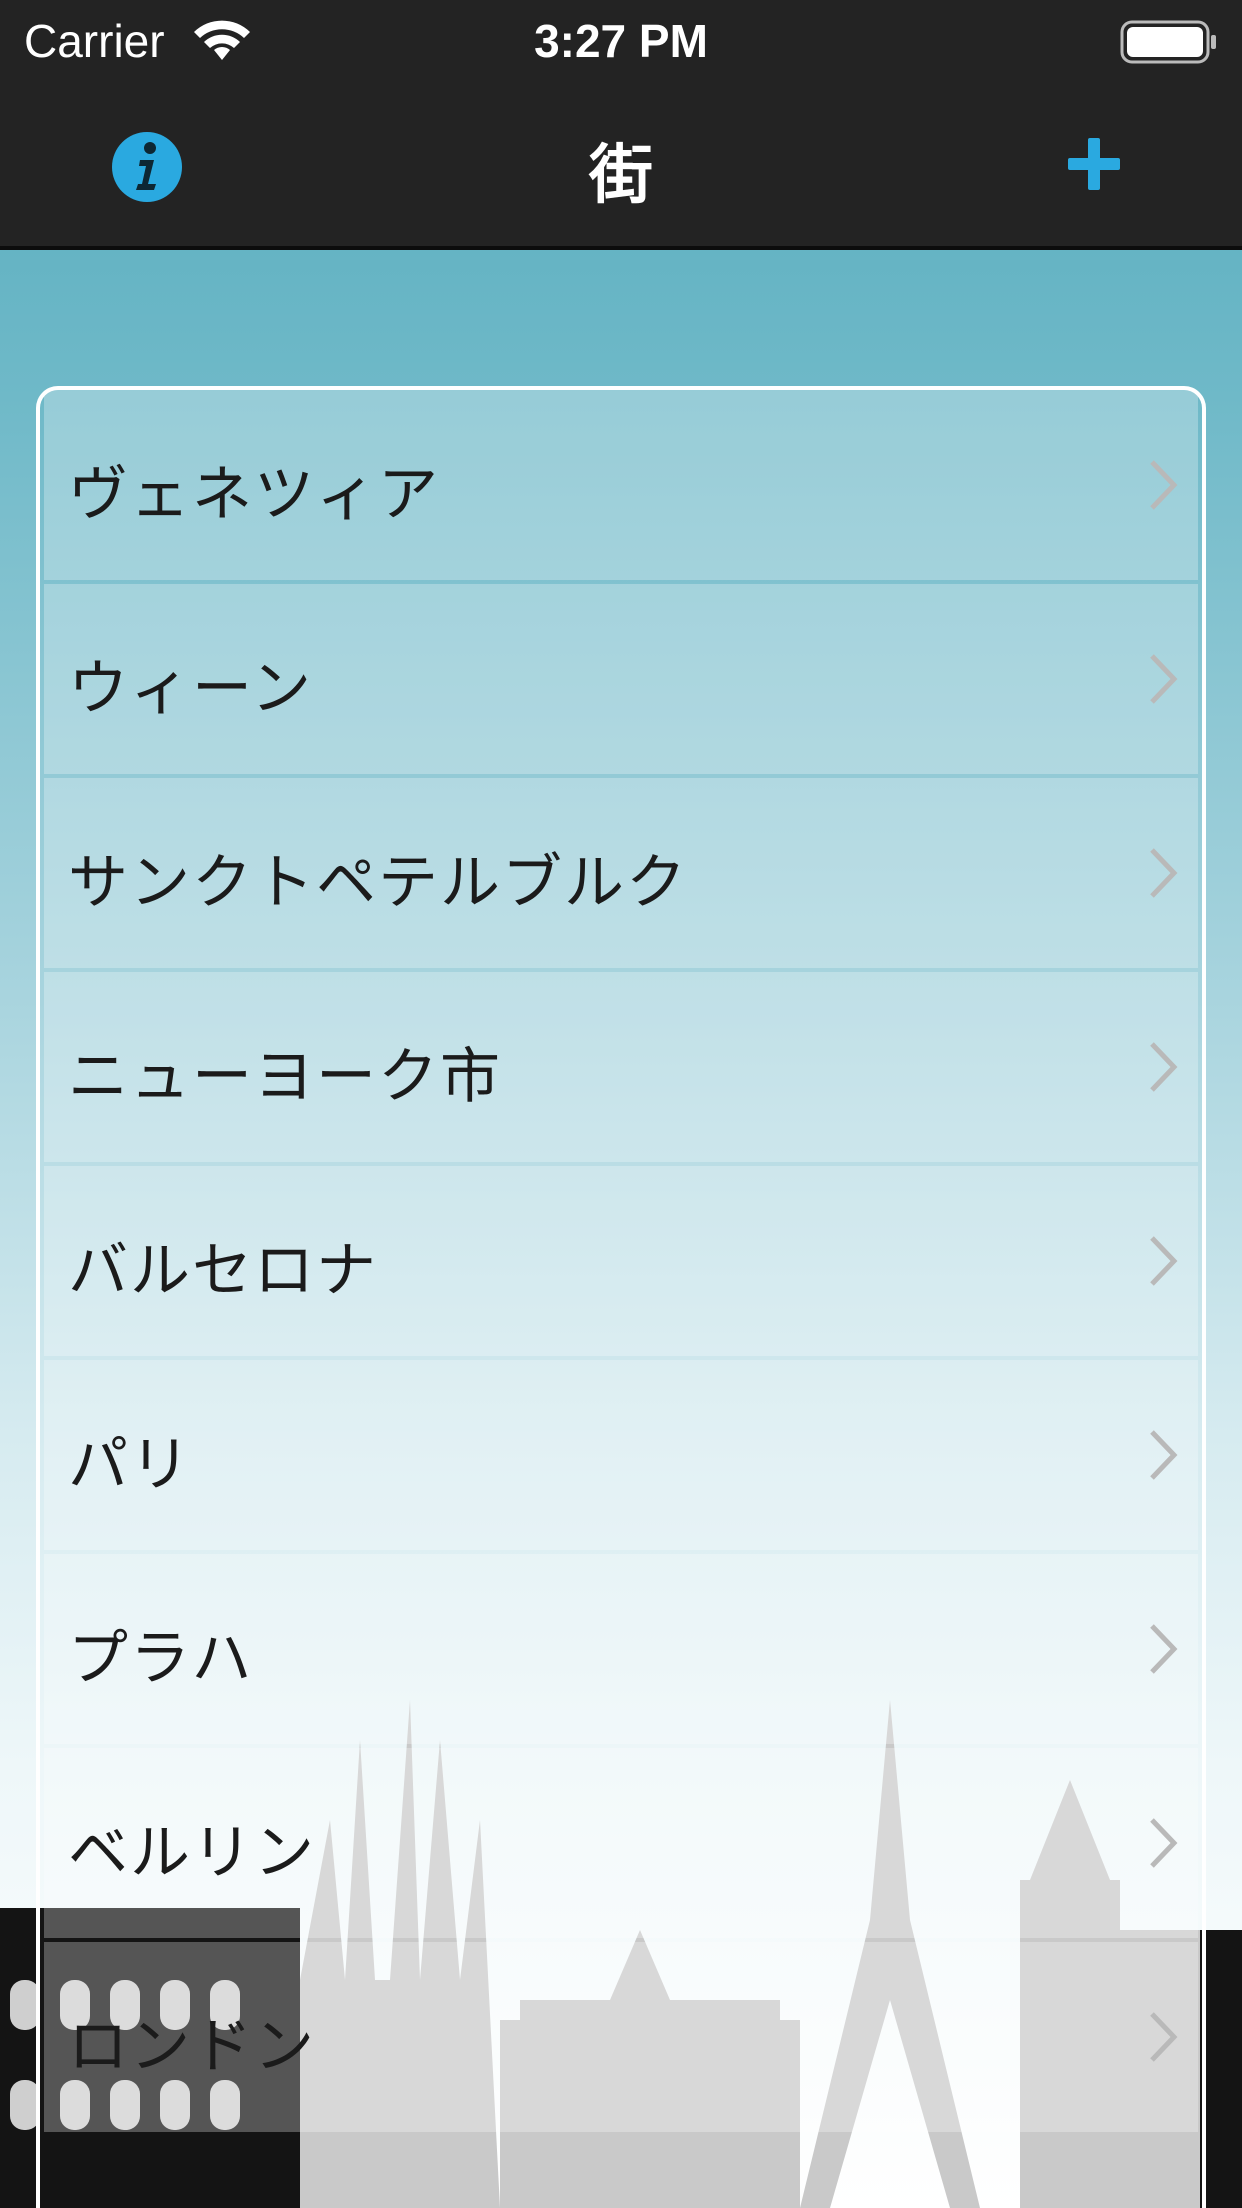 This screenshot has height=2208, width=1242. I want to click on page-title: 街, so click(621, 176).